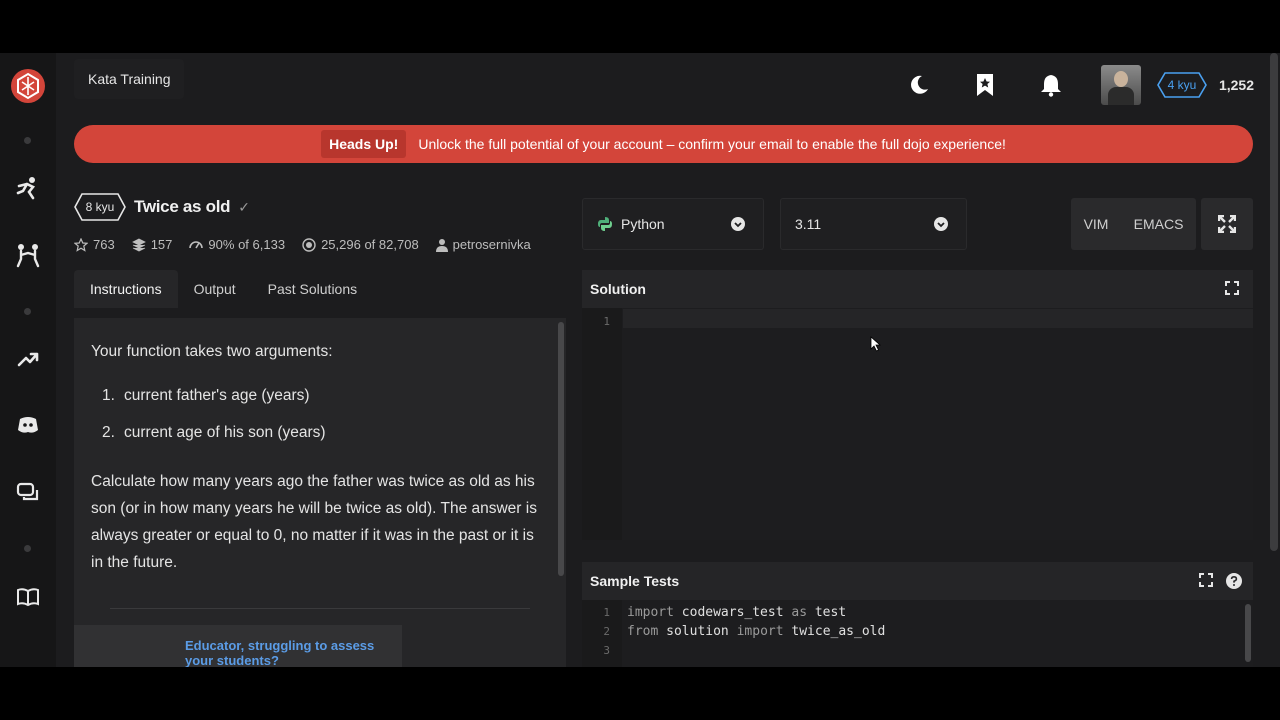 The image size is (1280, 720). Describe the element at coordinates (919, 85) in the screenshot. I see `dark-mode-moon-icon` at that location.